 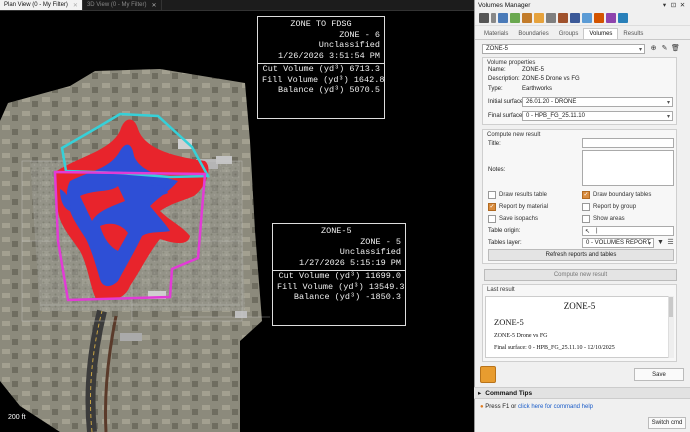 I want to click on tab-results: Results, so click(x=633, y=34).